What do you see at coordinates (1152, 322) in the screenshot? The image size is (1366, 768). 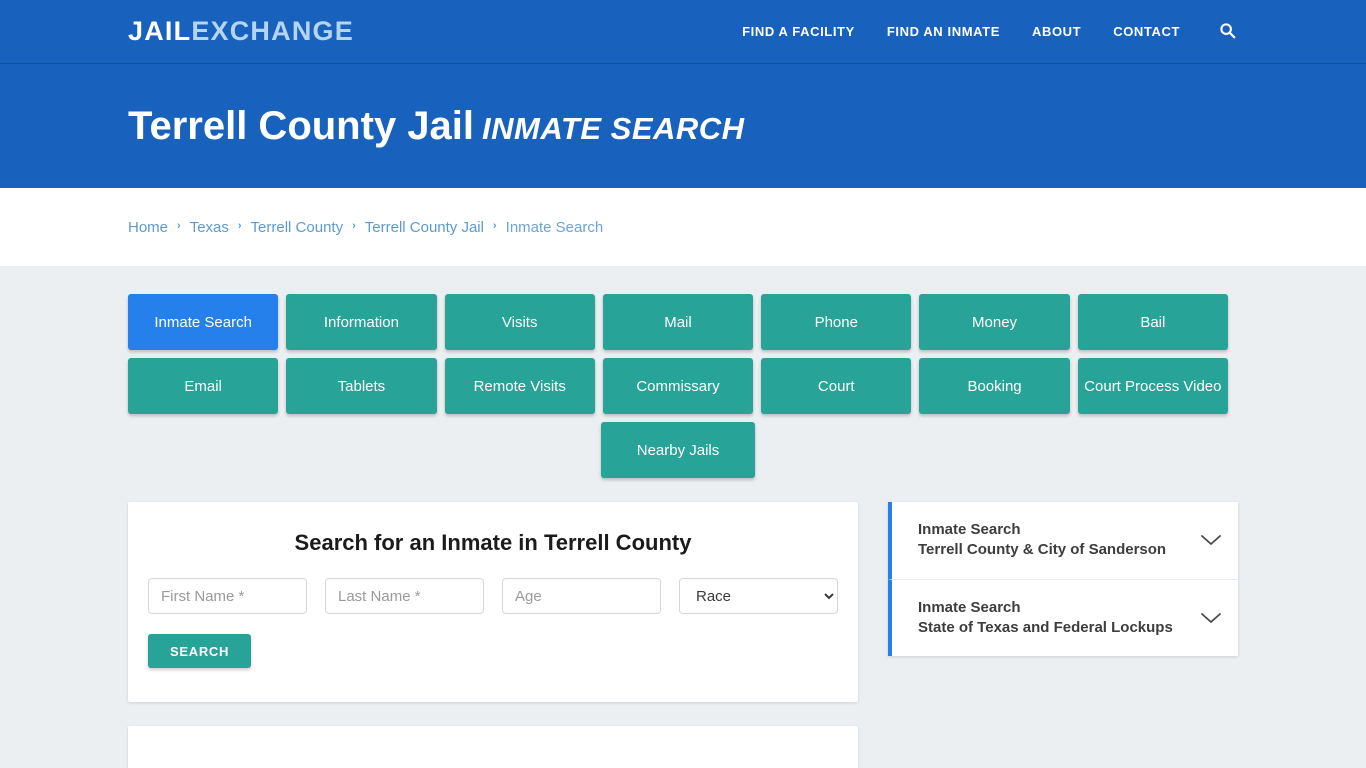 I see `tab-bail: Bail` at bounding box center [1152, 322].